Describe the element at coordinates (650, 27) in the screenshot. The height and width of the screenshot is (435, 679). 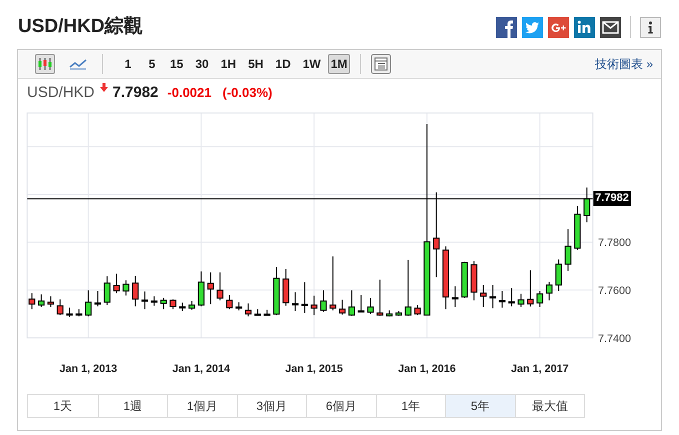
I see `info-icon` at that location.